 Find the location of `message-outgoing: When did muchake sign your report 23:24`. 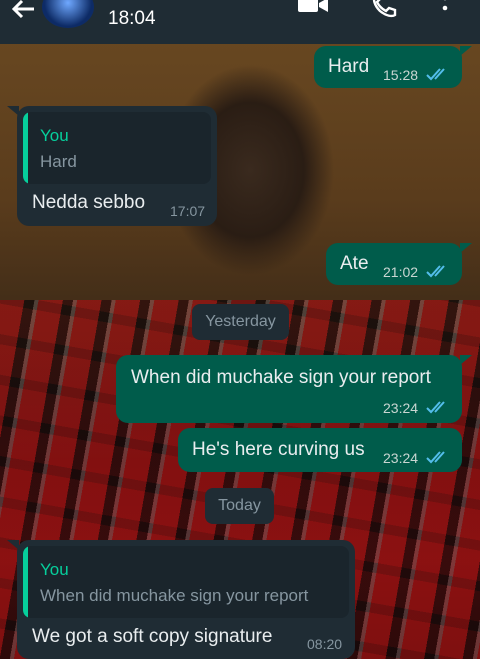

message-outgoing: When did muchake sign your report 23:24 is located at coordinates (294, 389).